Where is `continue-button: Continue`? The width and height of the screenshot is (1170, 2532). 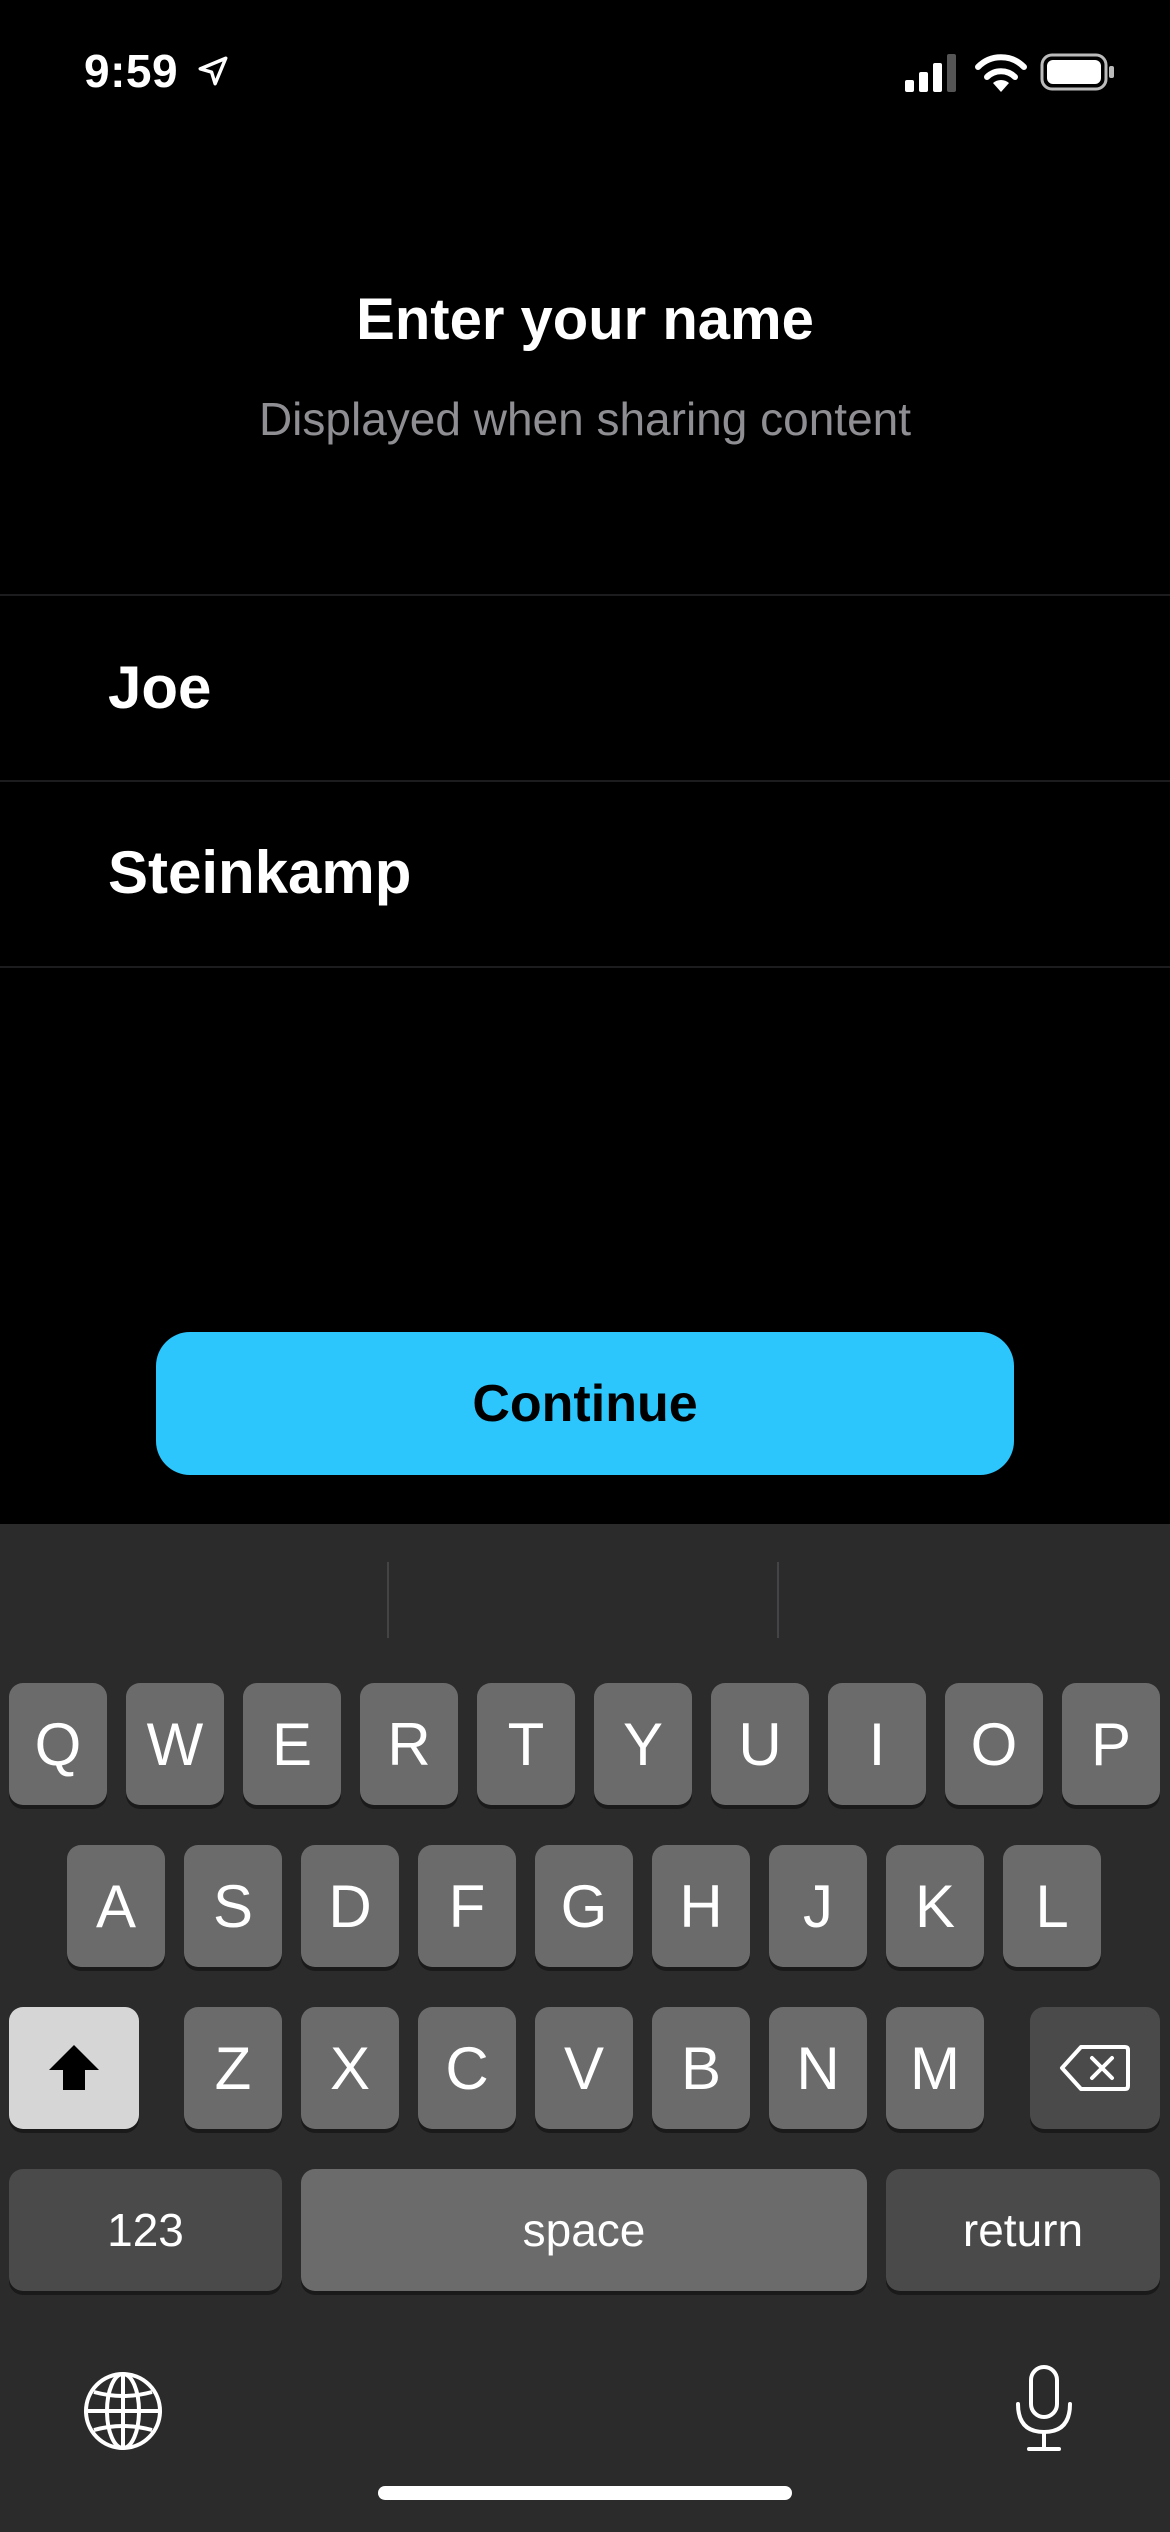 continue-button: Continue is located at coordinates (585, 1403).